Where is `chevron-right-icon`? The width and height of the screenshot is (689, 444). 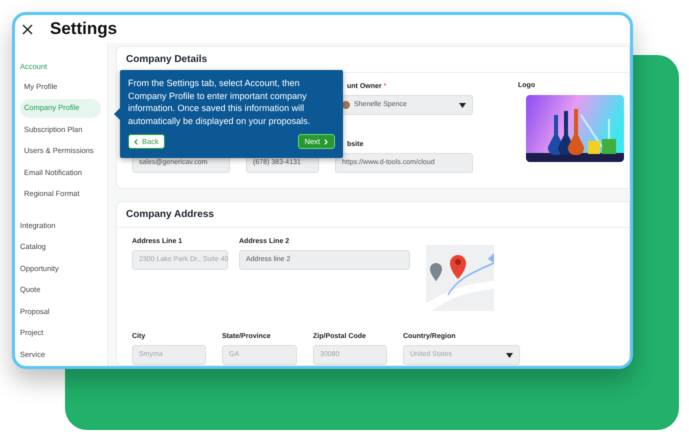 chevron-right-icon is located at coordinates (326, 141).